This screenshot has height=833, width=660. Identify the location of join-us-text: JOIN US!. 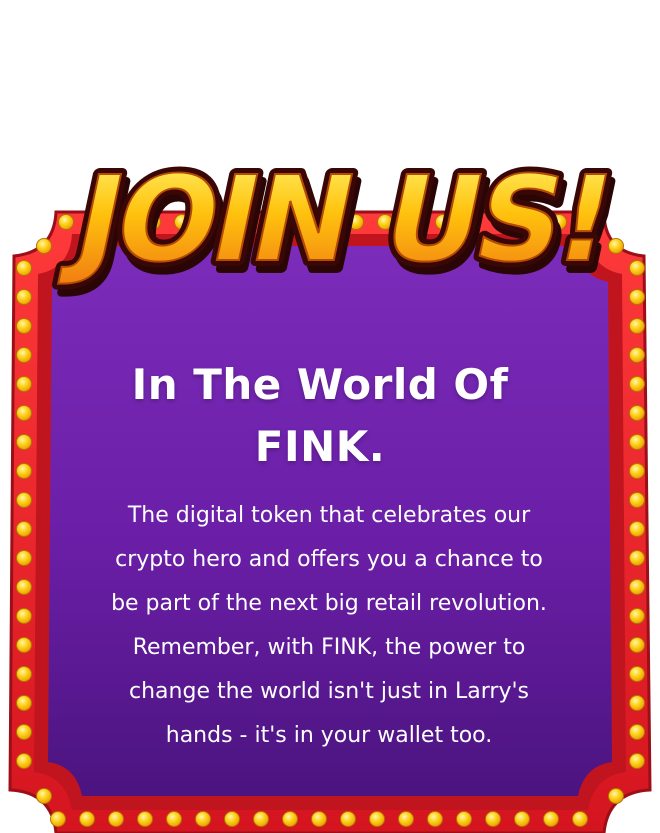
(340, 225).